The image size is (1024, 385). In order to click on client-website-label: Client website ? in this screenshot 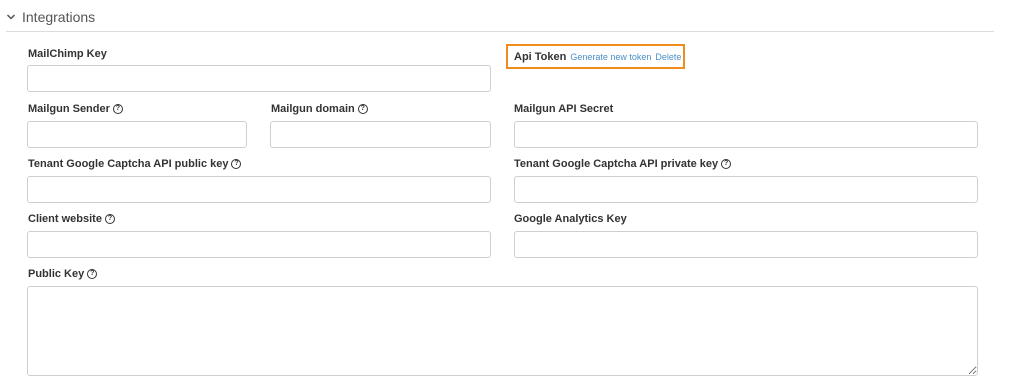, I will do `click(71, 219)`.